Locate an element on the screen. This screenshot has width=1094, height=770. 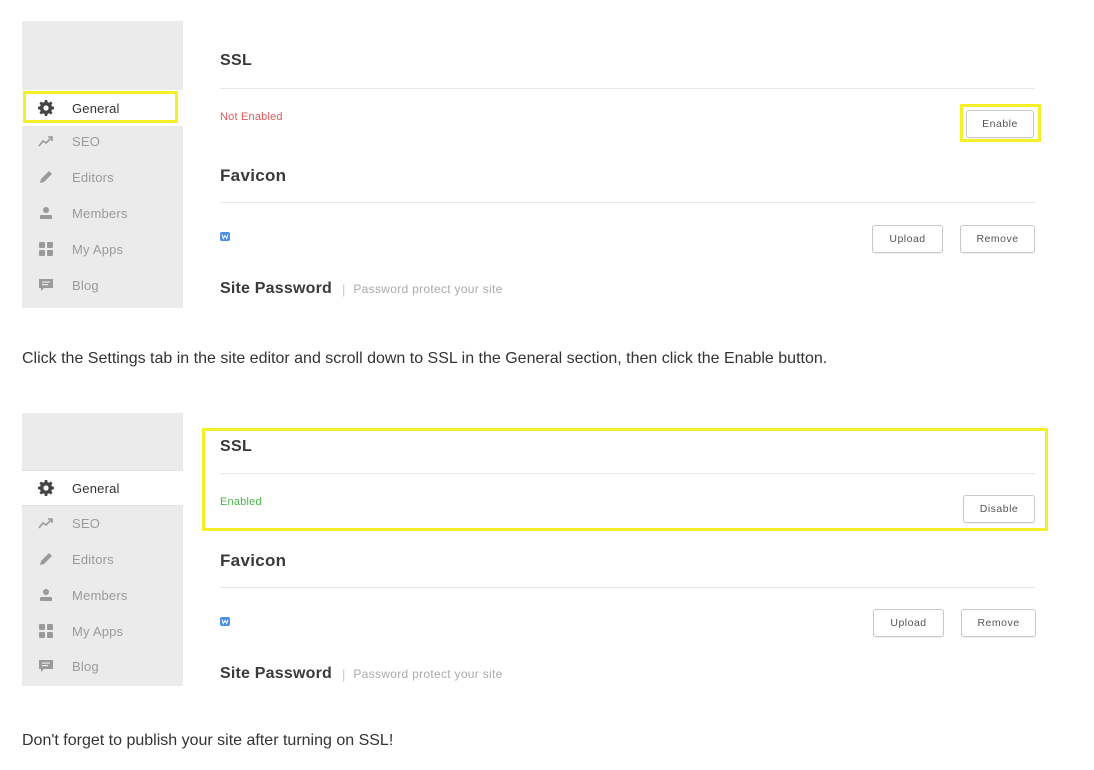
highlight-enable-button is located at coordinates (1000, 123).